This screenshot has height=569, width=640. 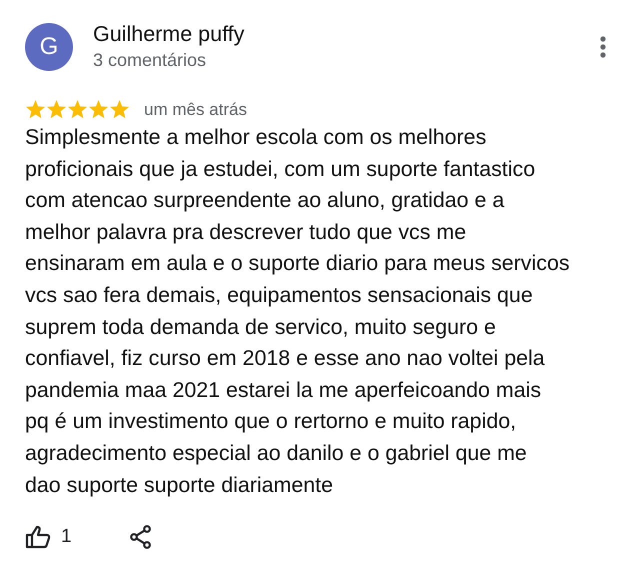 I want to click on more-options-icon, so click(x=603, y=47).